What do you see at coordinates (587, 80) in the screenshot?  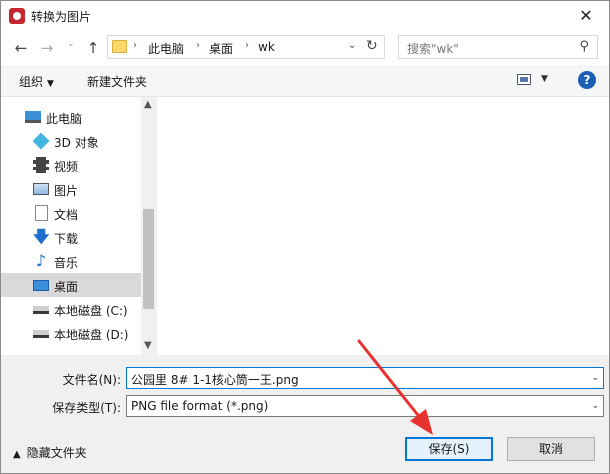 I see `help-icon: ?` at bounding box center [587, 80].